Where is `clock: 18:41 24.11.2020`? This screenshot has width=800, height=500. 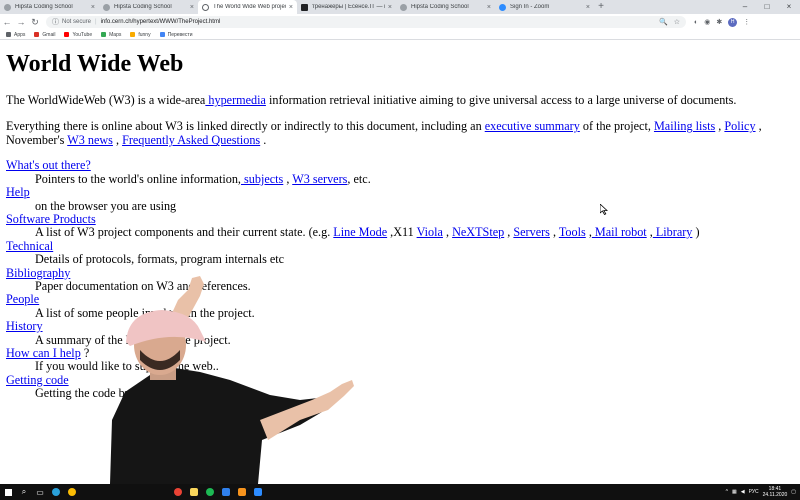
clock: 18:41 24.11.2020 is located at coordinates (775, 492).